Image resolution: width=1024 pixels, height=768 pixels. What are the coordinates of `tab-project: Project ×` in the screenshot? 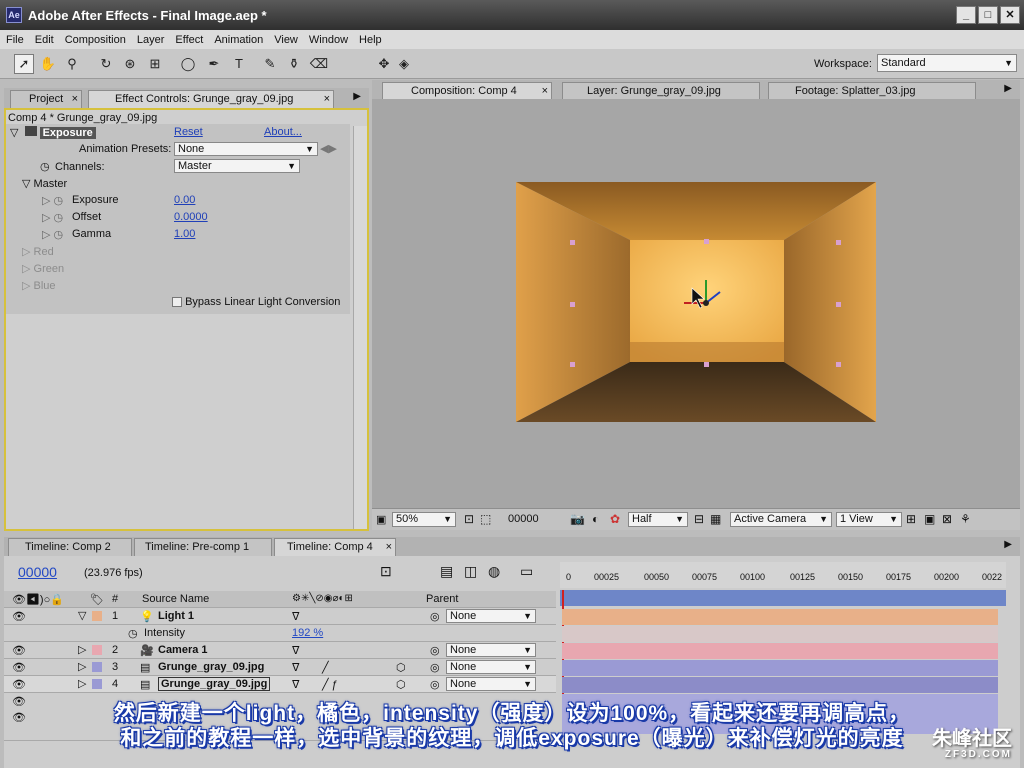 It's located at (46, 99).